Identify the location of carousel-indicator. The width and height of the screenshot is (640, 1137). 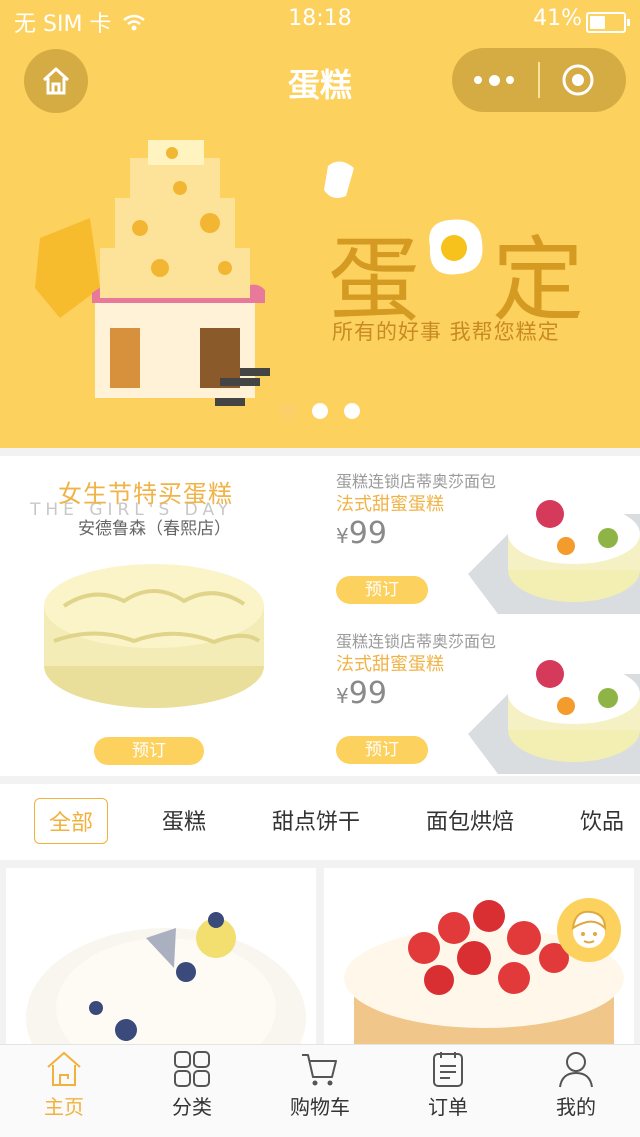
(328, 411).